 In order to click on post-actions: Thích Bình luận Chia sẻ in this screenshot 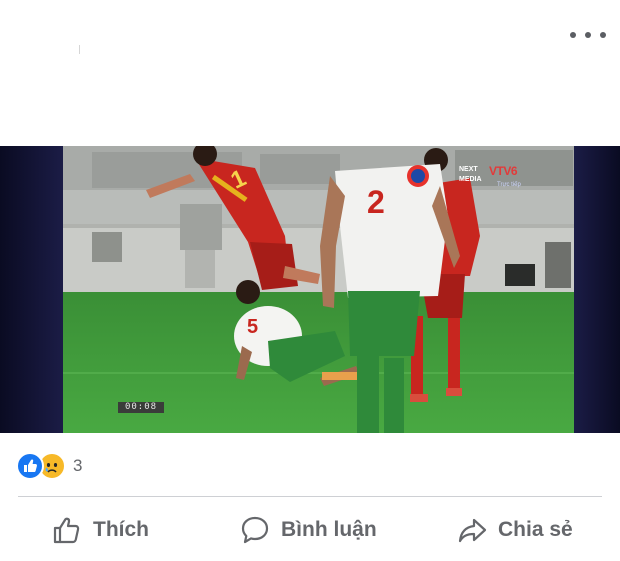, I will do `click(310, 530)`.